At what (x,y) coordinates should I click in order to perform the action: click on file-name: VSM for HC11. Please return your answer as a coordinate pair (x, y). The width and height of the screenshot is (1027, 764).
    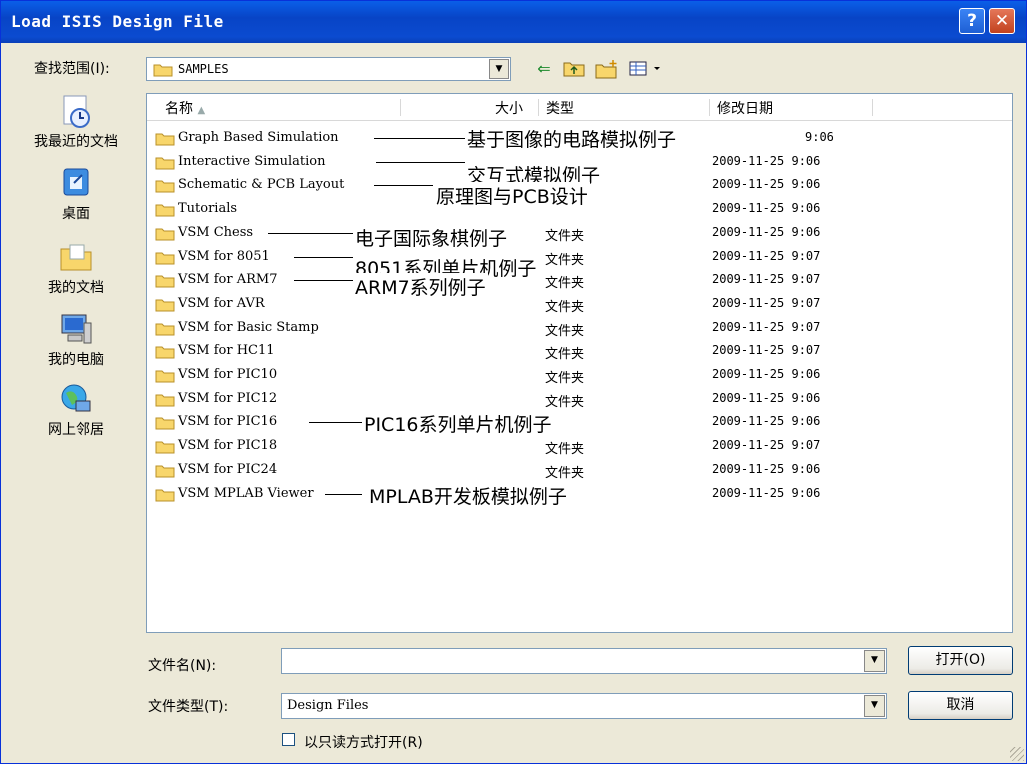
    Looking at the image, I should click on (226, 351).